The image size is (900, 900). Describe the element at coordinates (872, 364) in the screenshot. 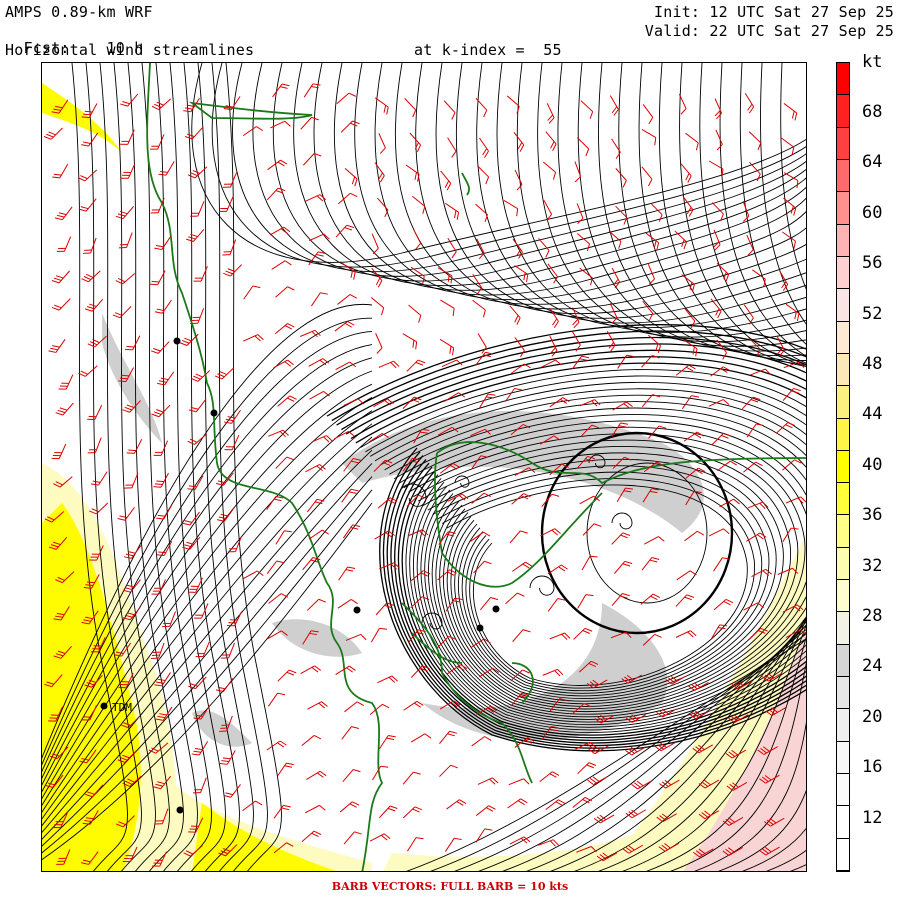

I see `colorbar-tick-label: 48` at that location.